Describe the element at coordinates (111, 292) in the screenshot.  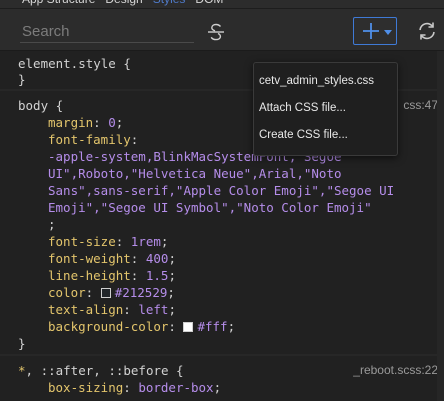
I see `decl-color: color: #212529;` at that location.